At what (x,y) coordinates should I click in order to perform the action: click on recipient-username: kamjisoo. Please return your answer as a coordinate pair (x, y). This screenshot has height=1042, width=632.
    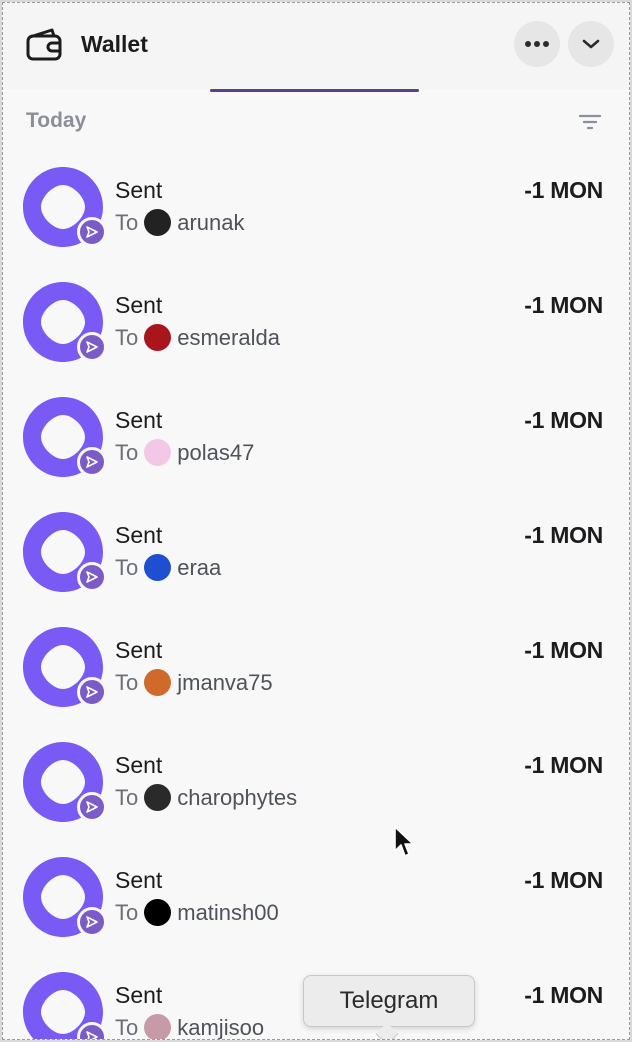
    Looking at the image, I should click on (220, 1027).